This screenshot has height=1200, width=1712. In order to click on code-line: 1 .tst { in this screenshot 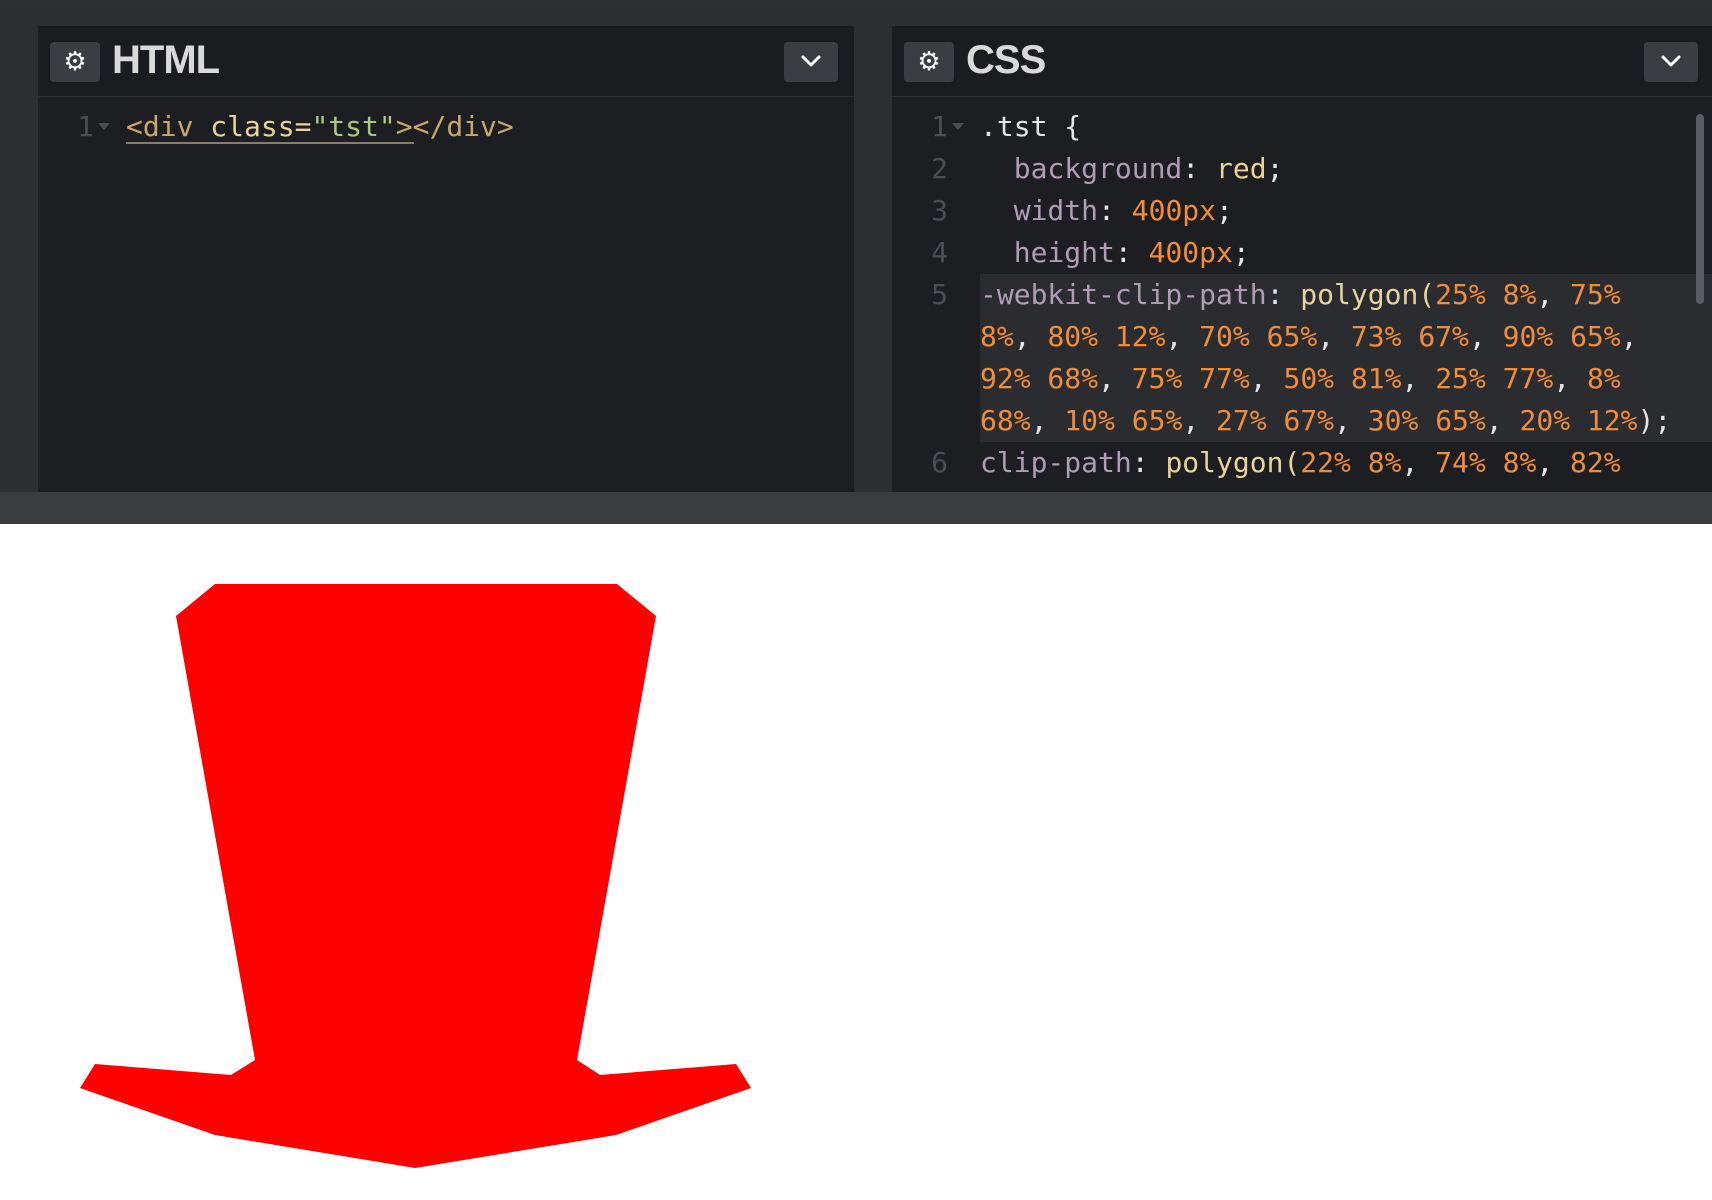, I will do `click(1302, 127)`.